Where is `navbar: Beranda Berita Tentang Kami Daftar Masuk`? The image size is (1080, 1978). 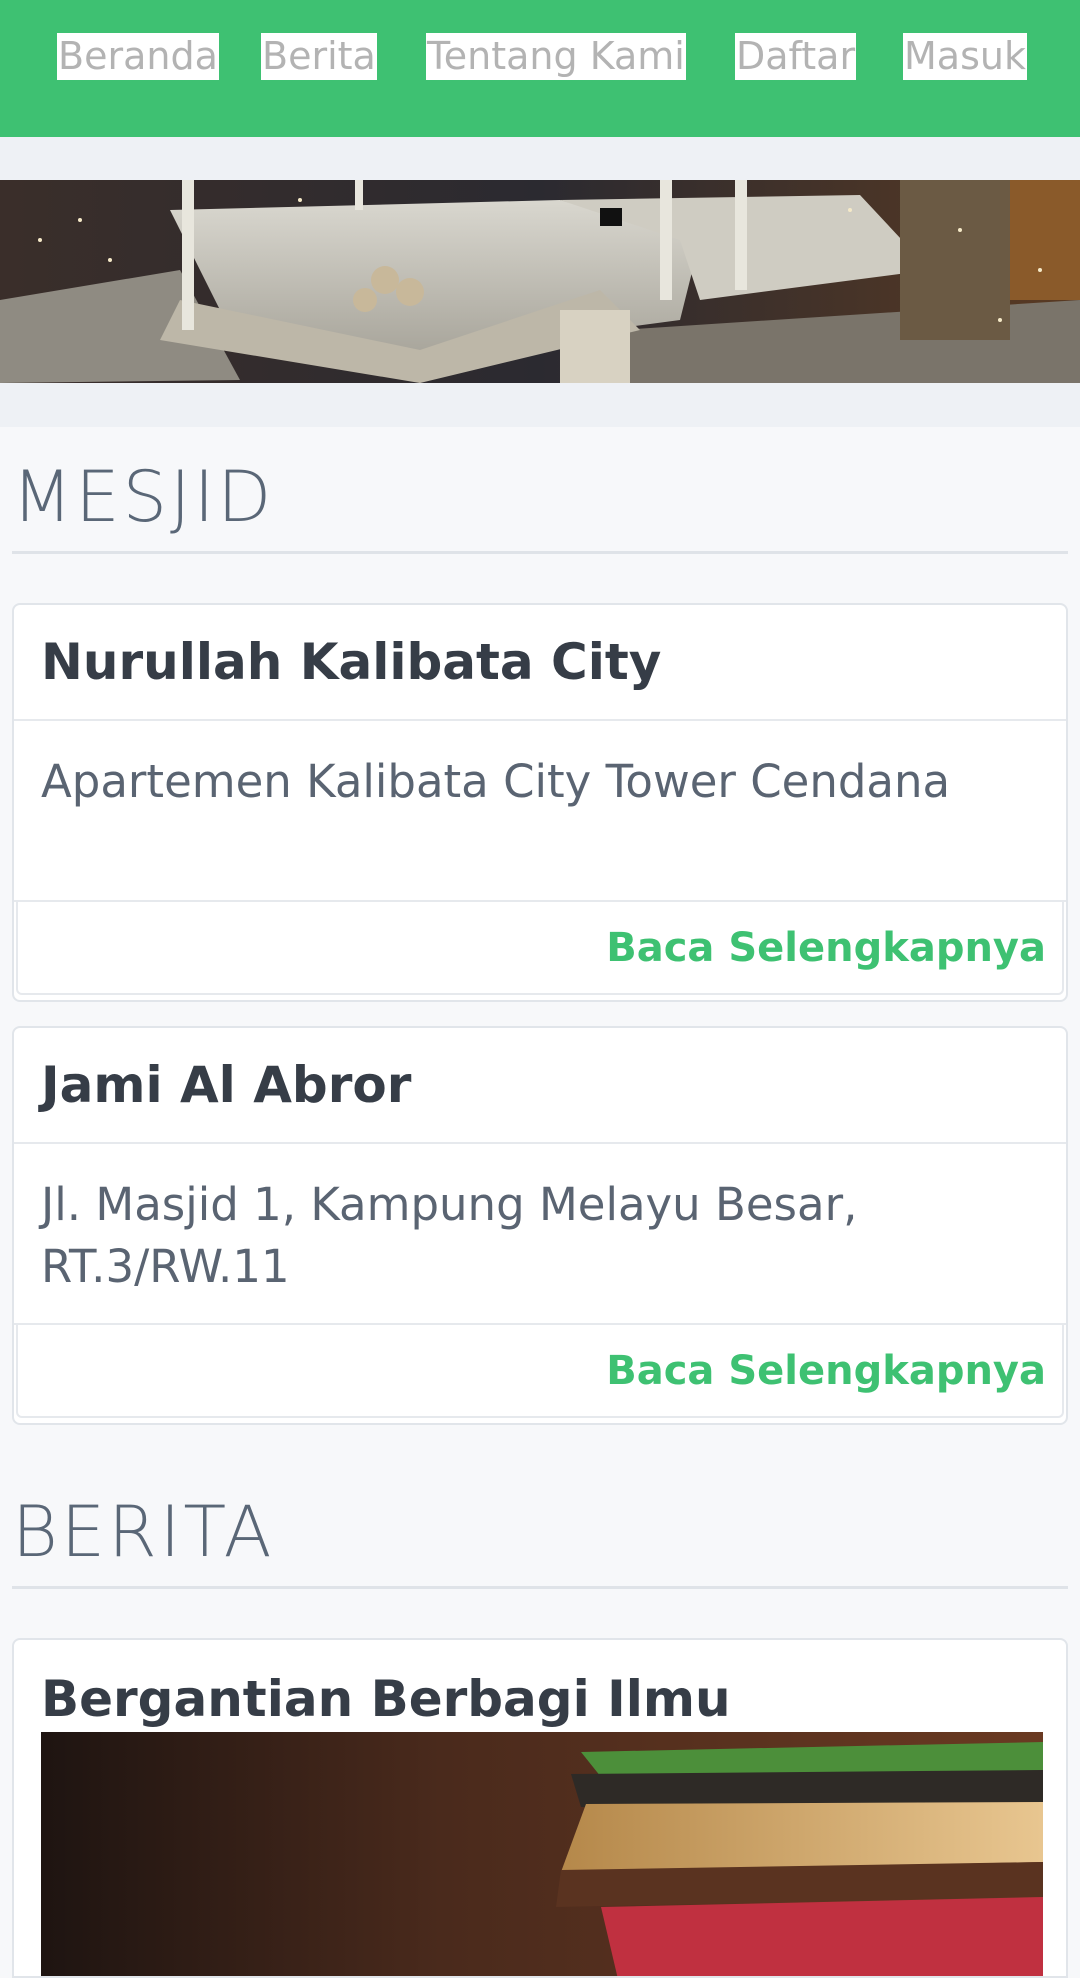 navbar: Beranda Berita Tentang Kami Daftar Masuk is located at coordinates (540, 68).